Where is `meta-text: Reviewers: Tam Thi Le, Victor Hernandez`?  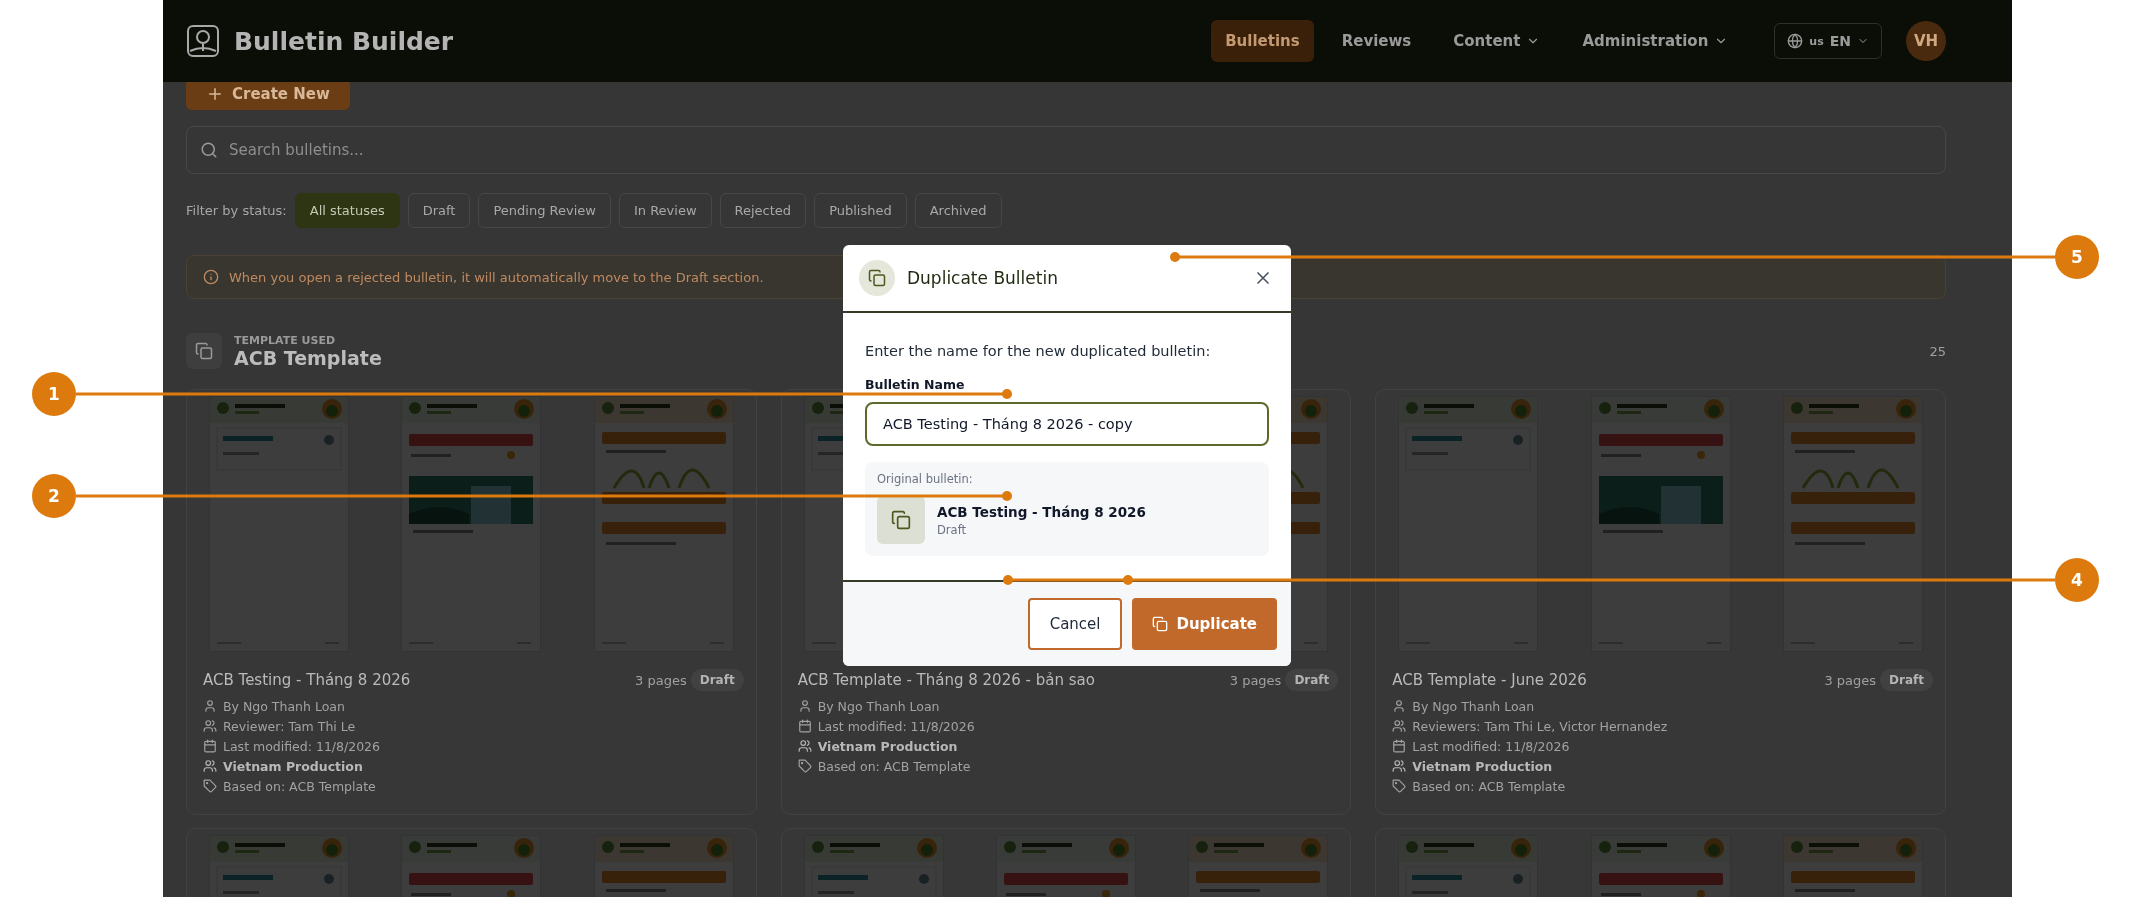
meta-text: Reviewers: Tam Thi Le, Victor Hernandez is located at coordinates (1540, 726).